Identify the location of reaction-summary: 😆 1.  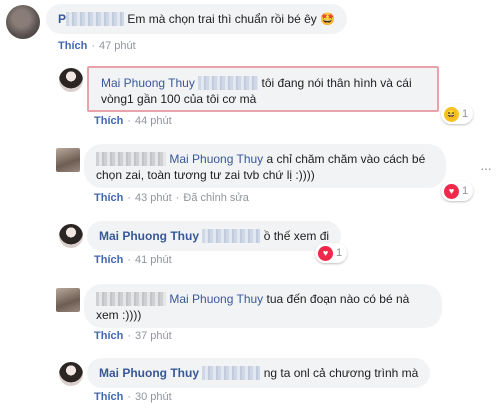
(457, 114).